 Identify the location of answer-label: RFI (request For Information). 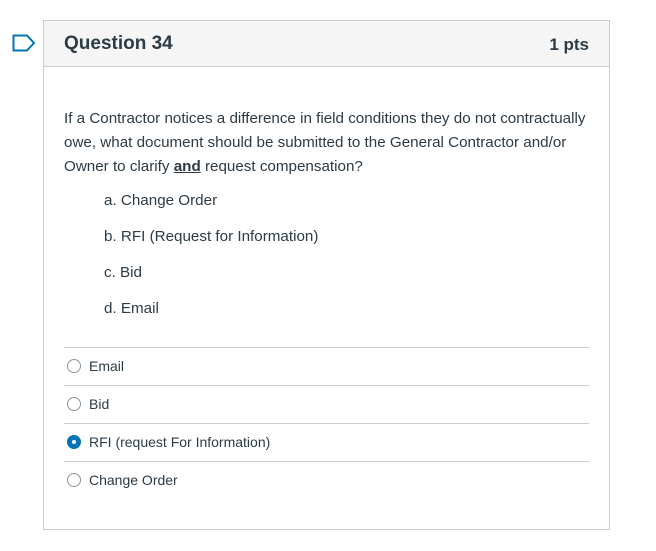
(179, 442).